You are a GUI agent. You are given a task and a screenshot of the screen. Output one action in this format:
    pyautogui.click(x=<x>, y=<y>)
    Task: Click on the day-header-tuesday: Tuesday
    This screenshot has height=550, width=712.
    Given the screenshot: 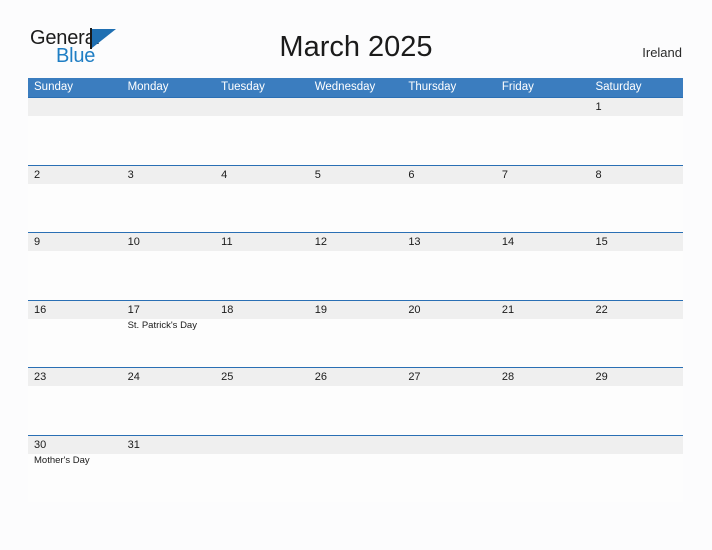 What is the action you would take?
    pyautogui.click(x=243, y=87)
    